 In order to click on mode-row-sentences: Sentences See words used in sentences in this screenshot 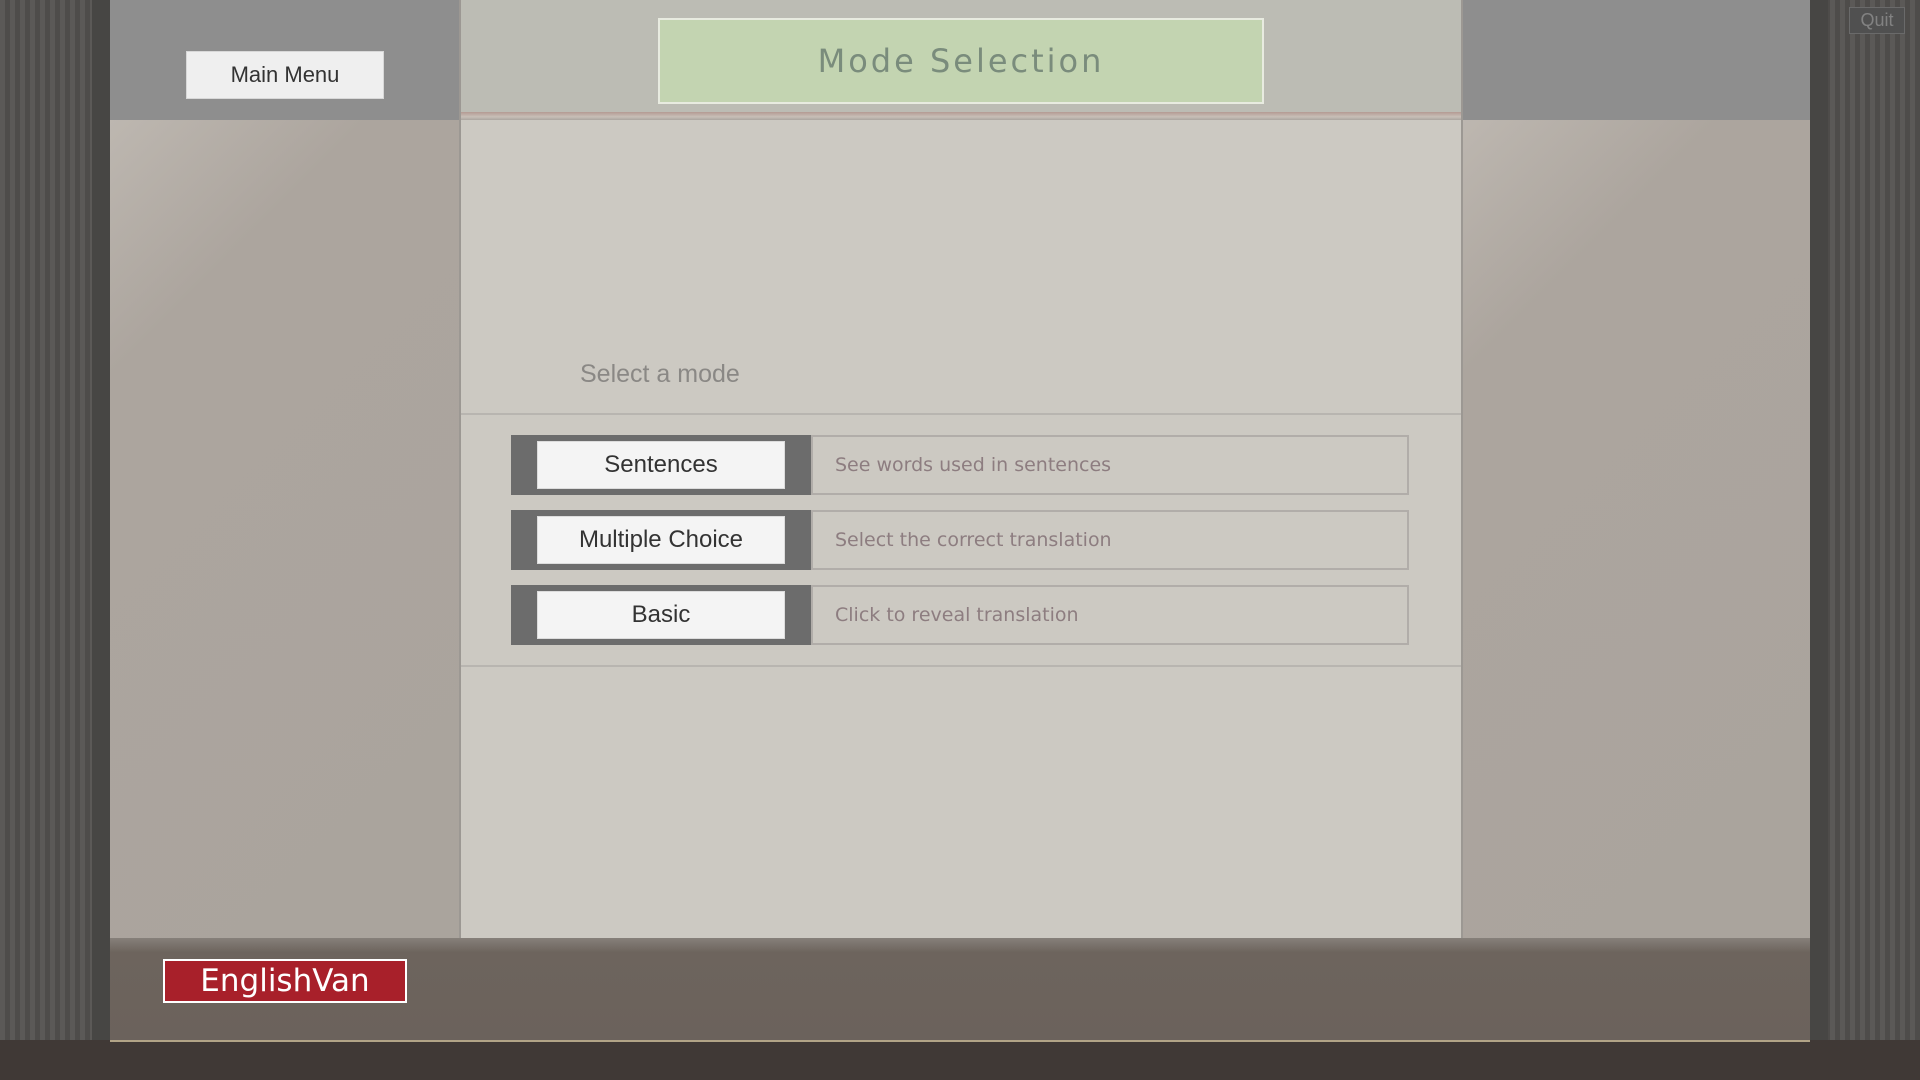, I will do `click(960, 465)`.